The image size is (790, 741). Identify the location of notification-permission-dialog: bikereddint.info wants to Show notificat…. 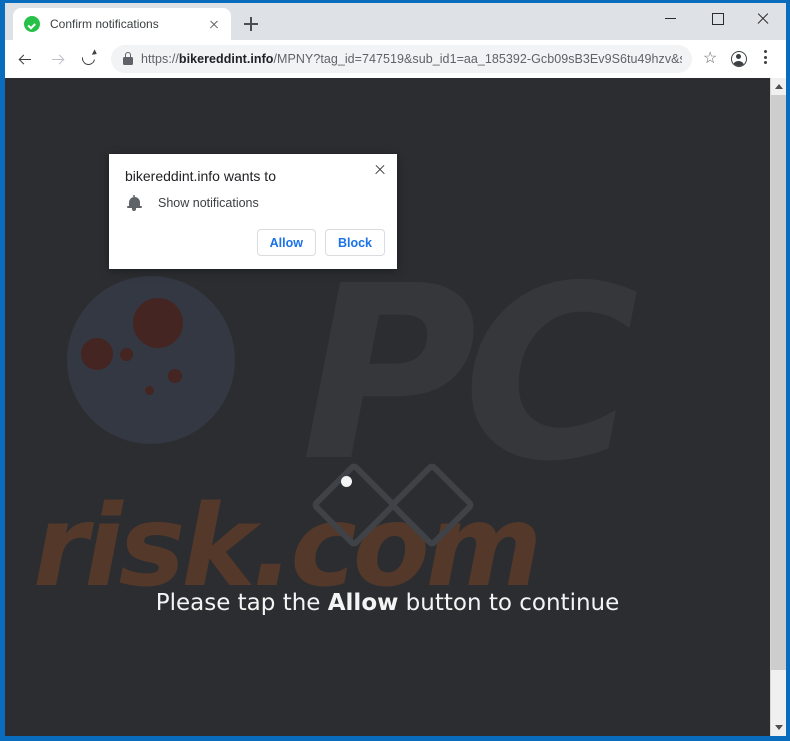
(253, 211).